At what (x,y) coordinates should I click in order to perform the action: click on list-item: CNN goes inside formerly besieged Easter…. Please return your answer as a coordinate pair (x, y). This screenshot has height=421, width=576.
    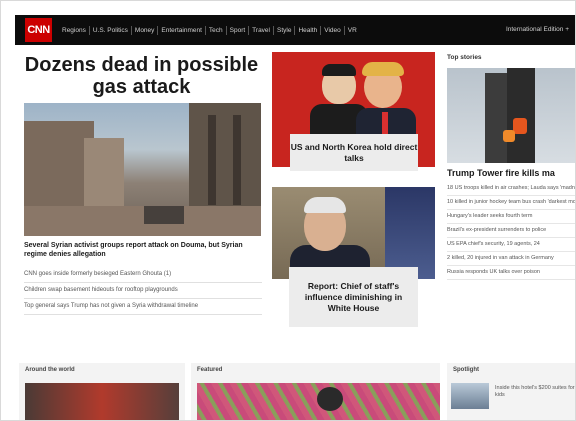
    Looking at the image, I should click on (143, 275).